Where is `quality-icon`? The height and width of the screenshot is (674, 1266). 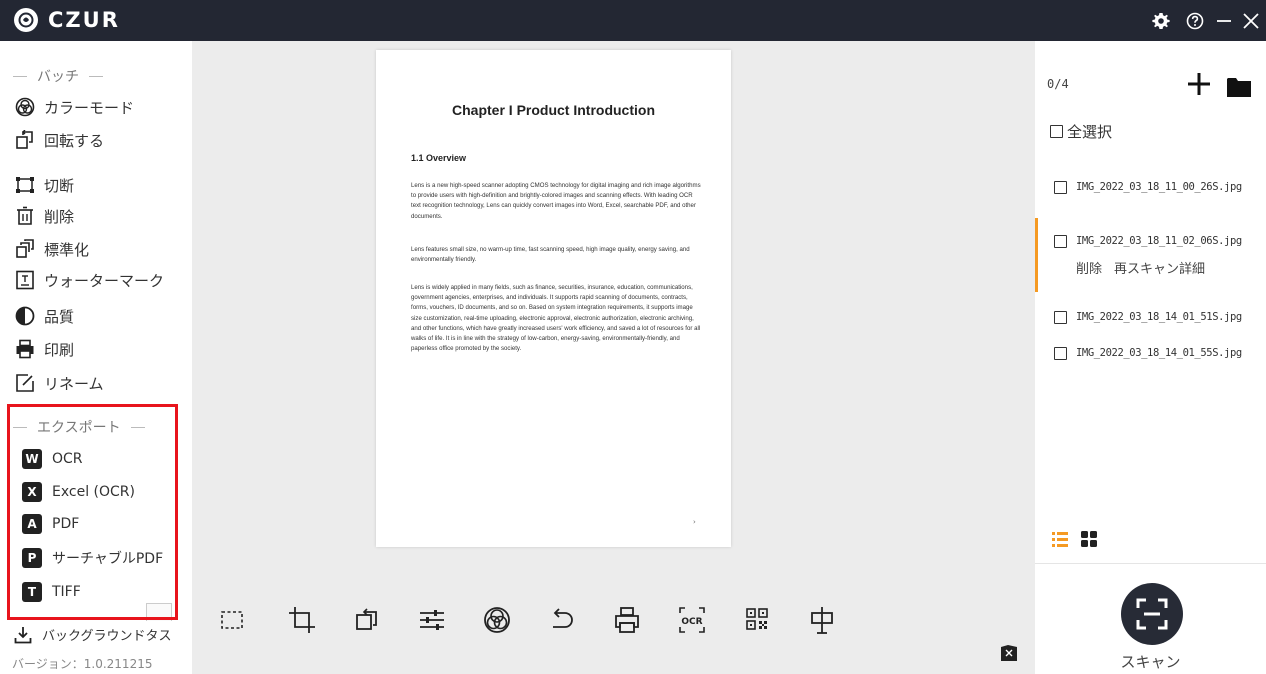 quality-icon is located at coordinates (25, 316).